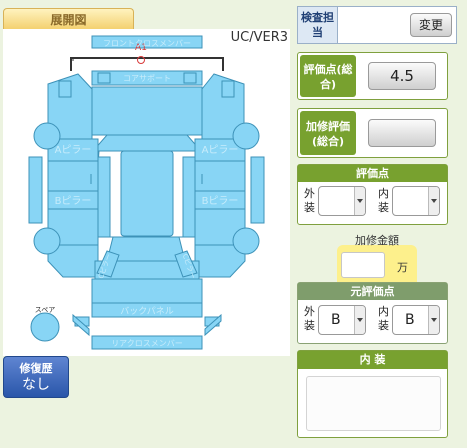 This screenshot has width=467, height=448. What do you see at coordinates (342, 320) in the screenshot?
I see `original-exterior-select: B` at bounding box center [342, 320].